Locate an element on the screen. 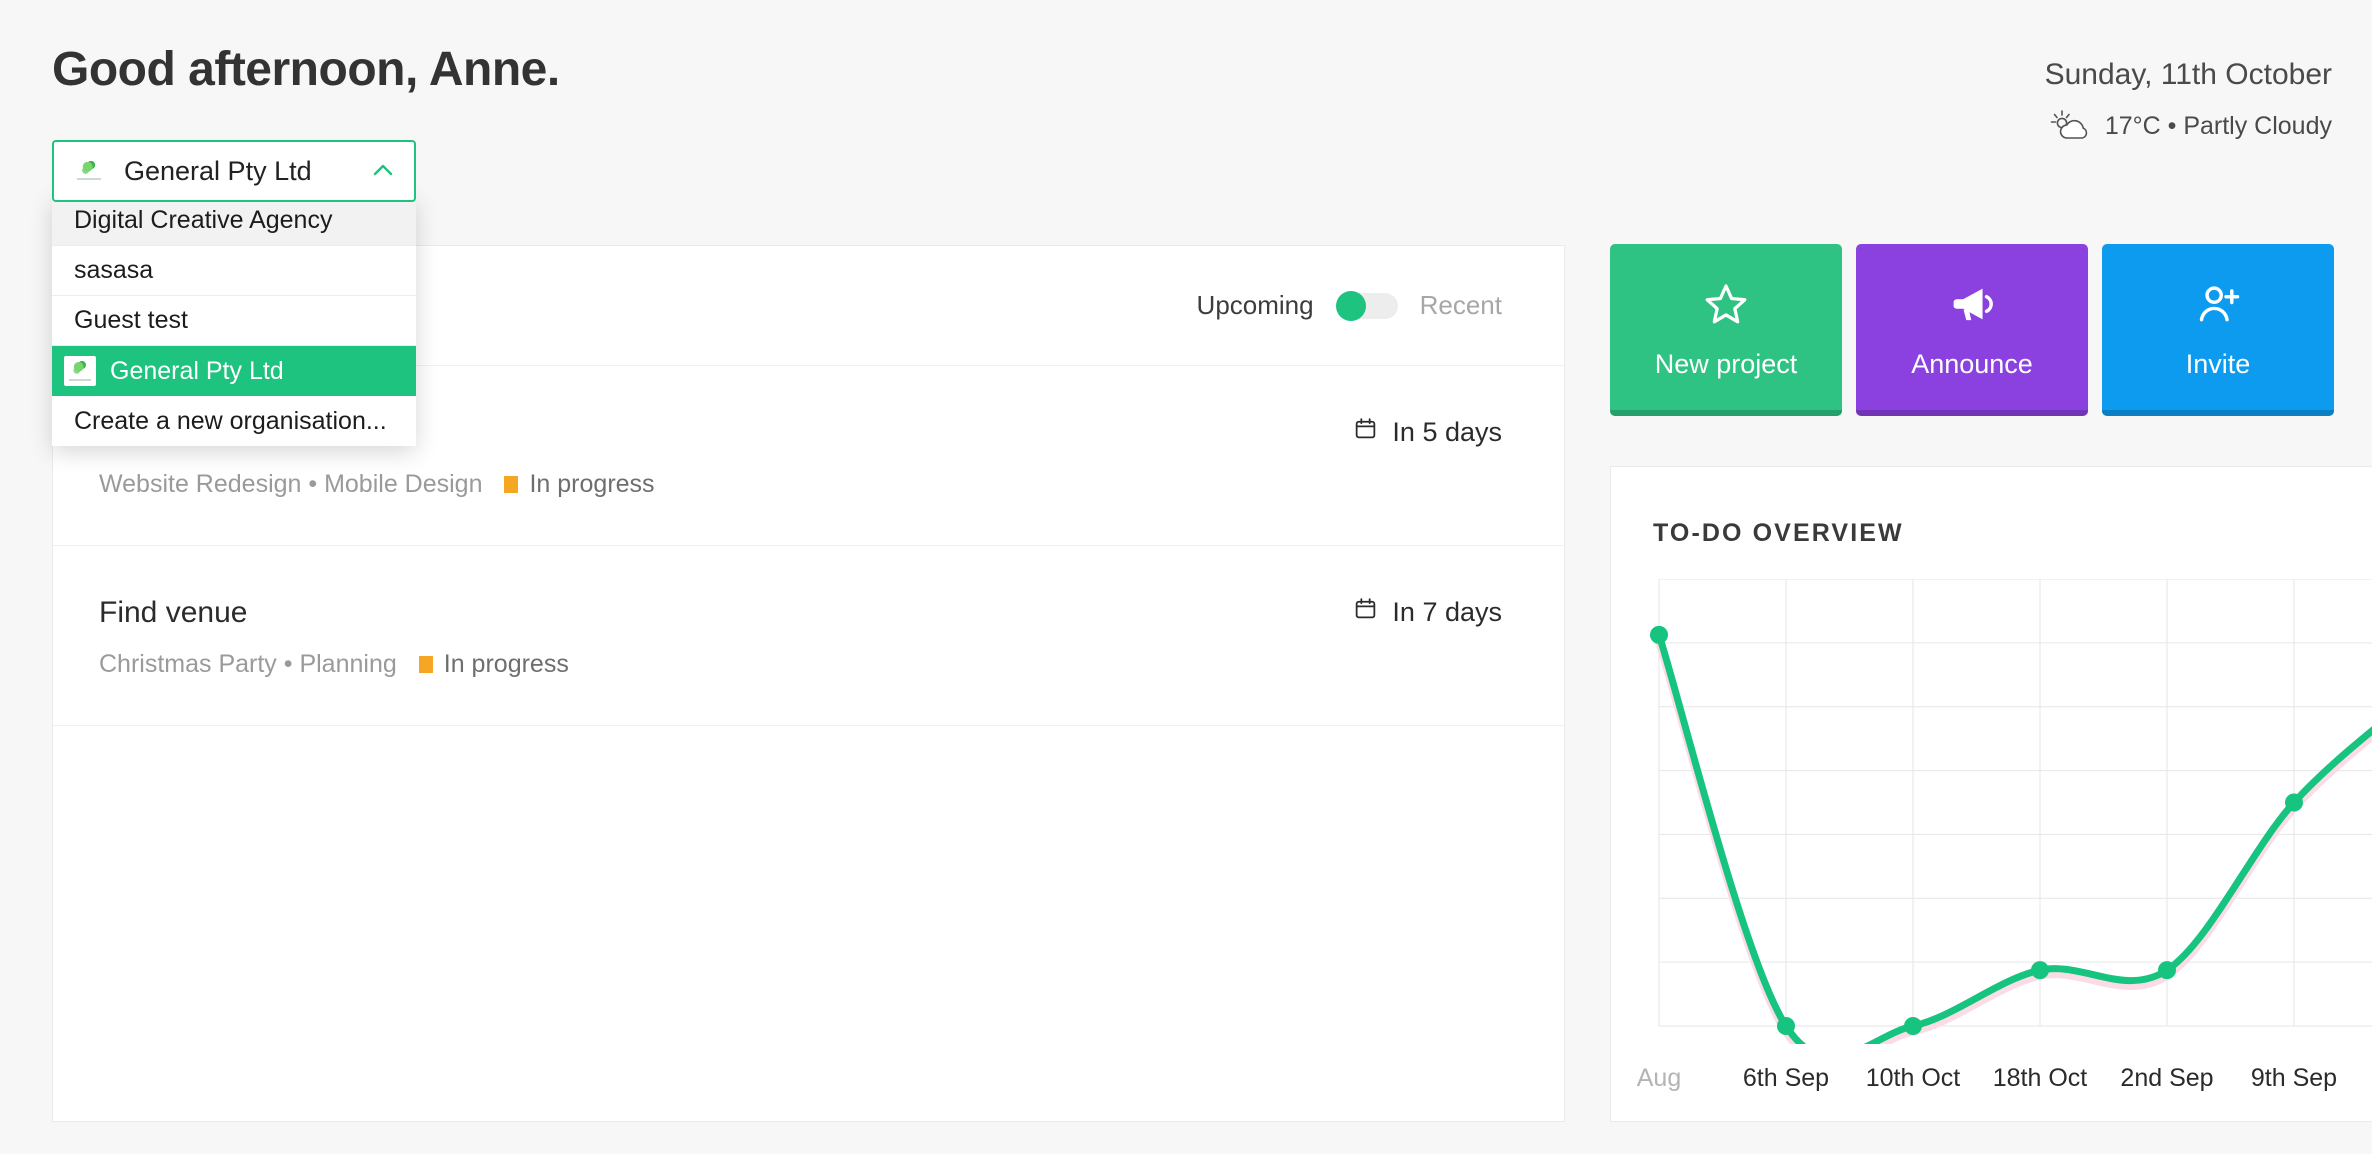 The height and width of the screenshot is (1154, 2372). task-project: Christmas Party • Planning is located at coordinates (248, 664).